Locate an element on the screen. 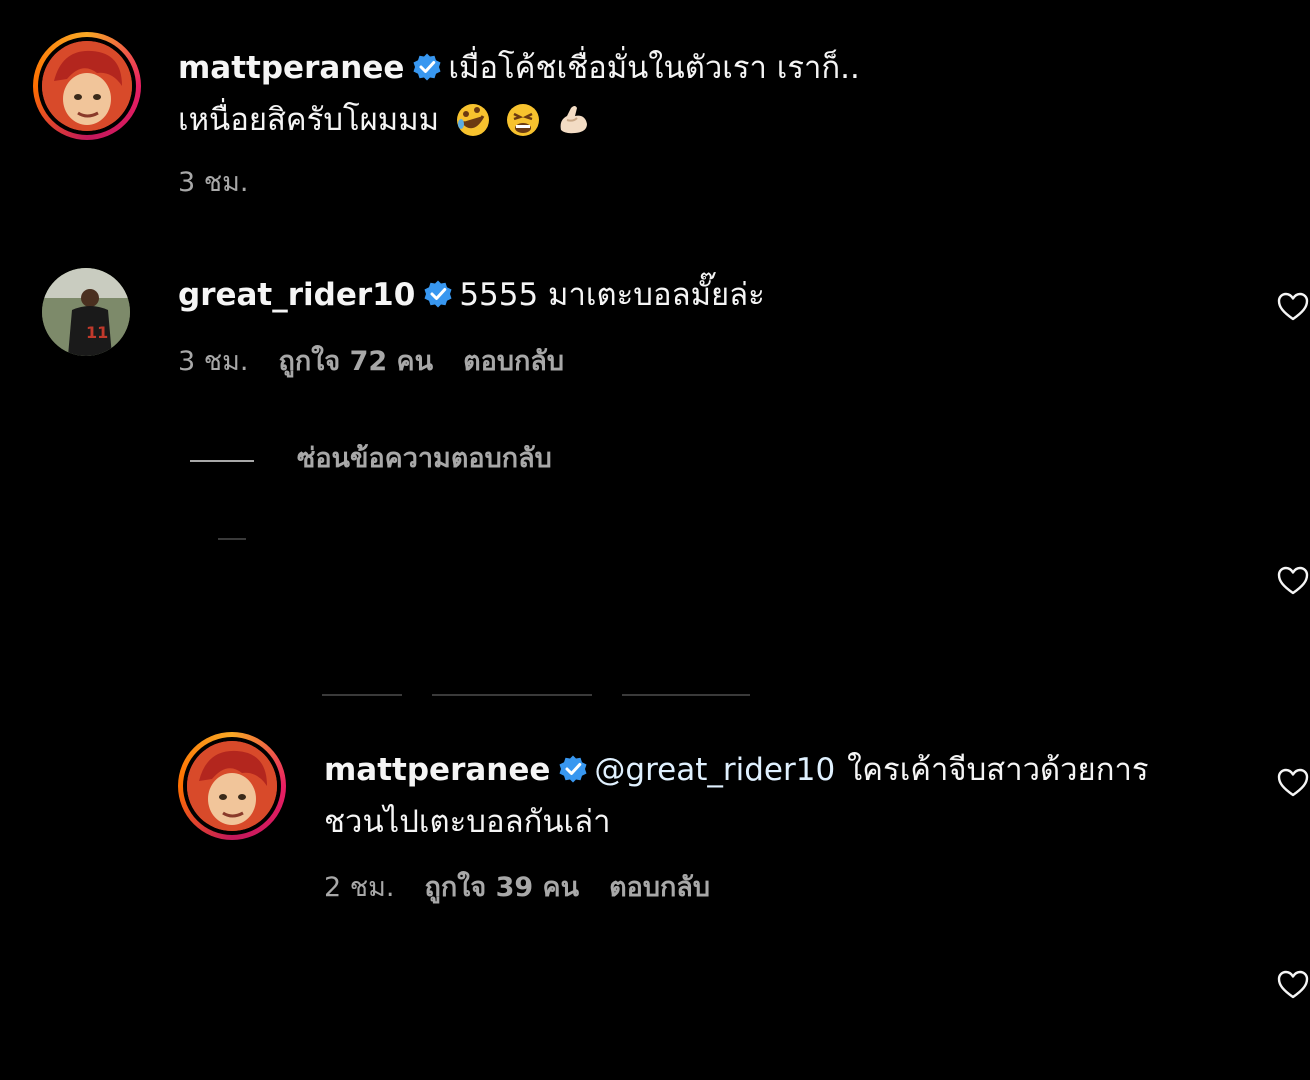  mention-link: @great_rider10 is located at coordinates (714, 770).